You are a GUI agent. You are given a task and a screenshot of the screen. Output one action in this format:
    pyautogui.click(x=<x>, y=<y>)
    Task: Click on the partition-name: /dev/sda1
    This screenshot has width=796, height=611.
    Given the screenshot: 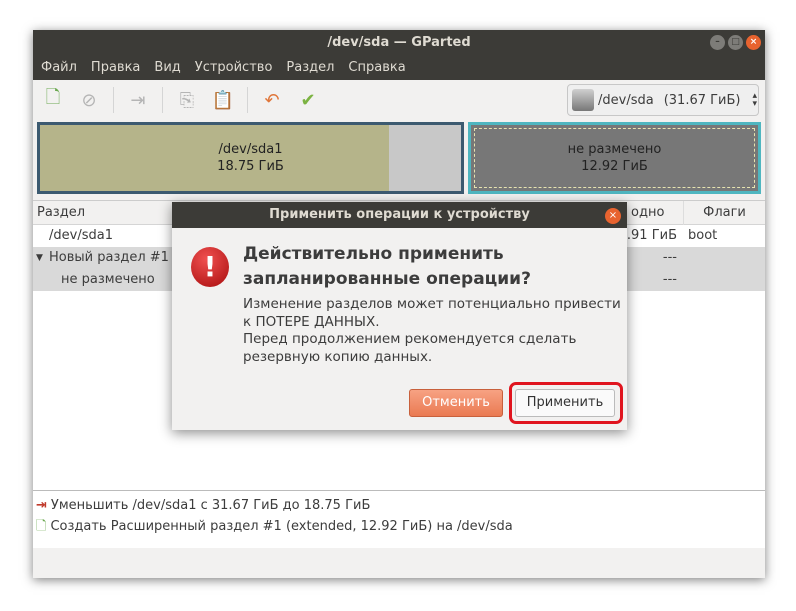 What is the action you would take?
    pyautogui.click(x=250, y=149)
    